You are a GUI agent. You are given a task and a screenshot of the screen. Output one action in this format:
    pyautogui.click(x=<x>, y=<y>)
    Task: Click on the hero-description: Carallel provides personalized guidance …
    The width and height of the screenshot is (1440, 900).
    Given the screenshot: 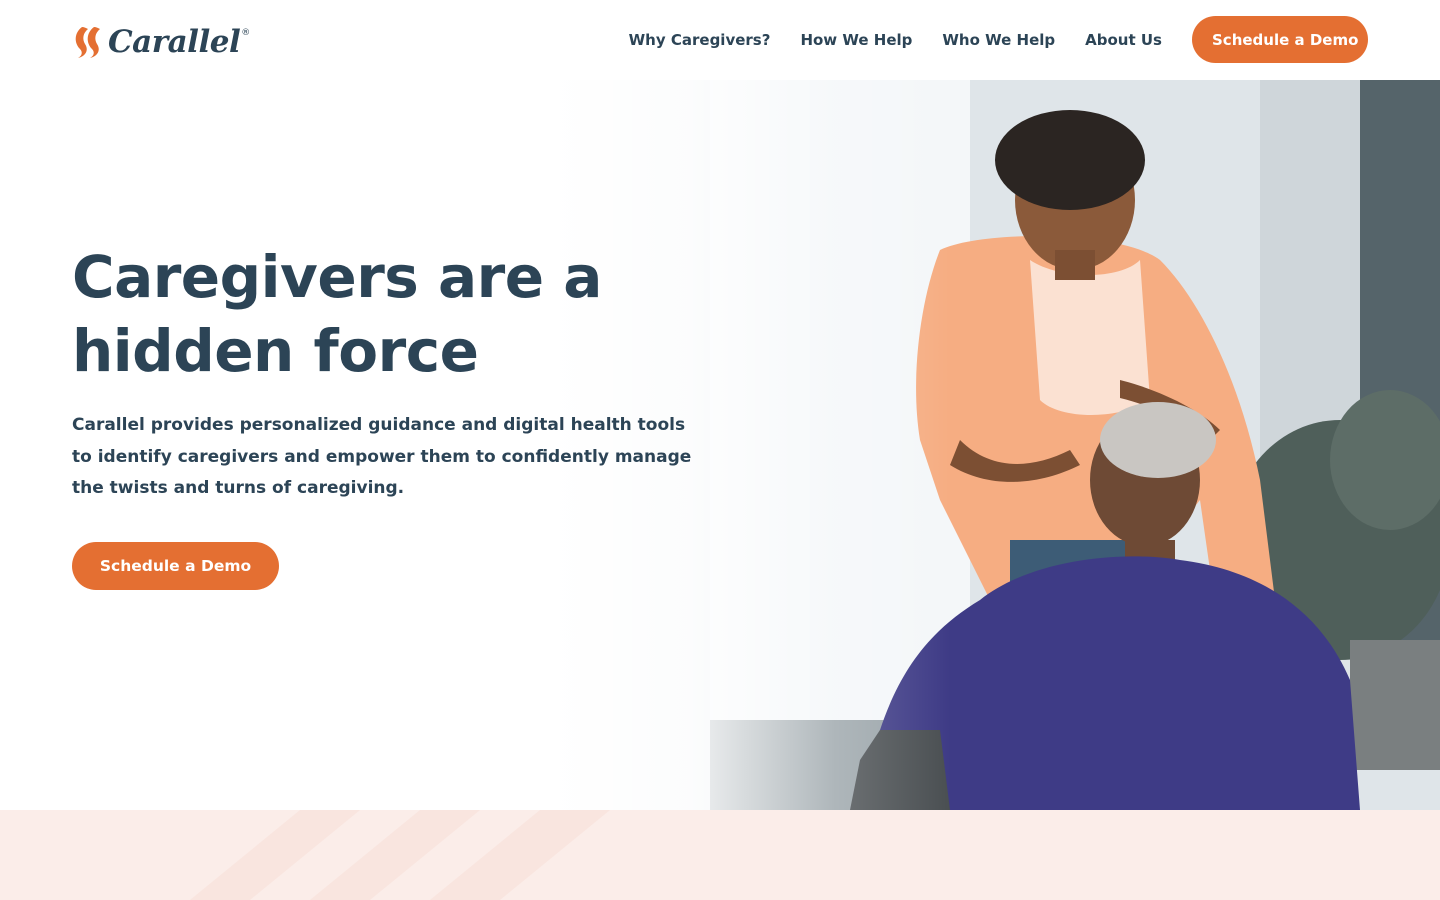 What is the action you would take?
    pyautogui.click(x=382, y=456)
    